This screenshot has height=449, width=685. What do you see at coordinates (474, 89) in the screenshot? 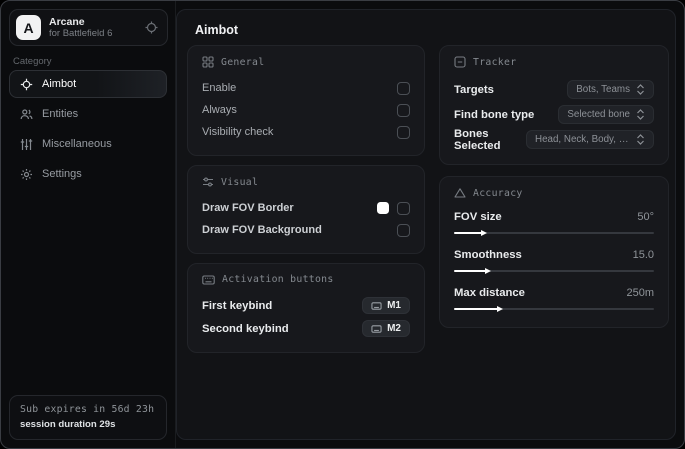
I see `setting-label: Targets` at bounding box center [474, 89].